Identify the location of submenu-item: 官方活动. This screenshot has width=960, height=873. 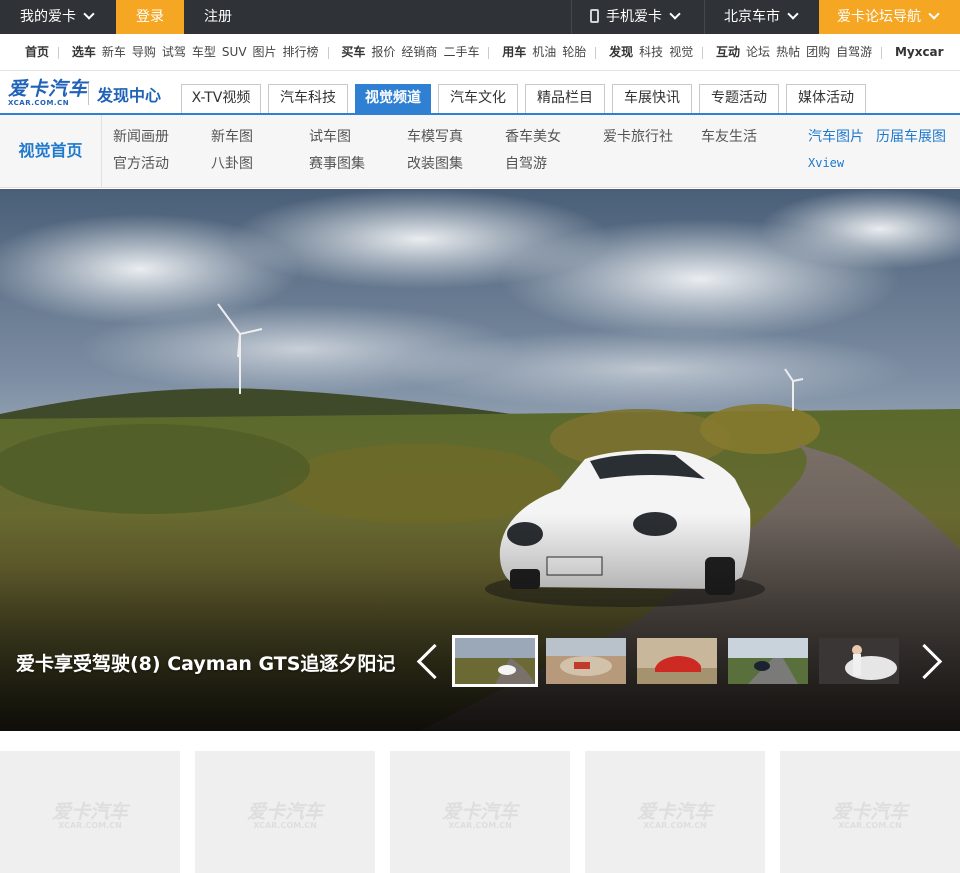
(141, 164).